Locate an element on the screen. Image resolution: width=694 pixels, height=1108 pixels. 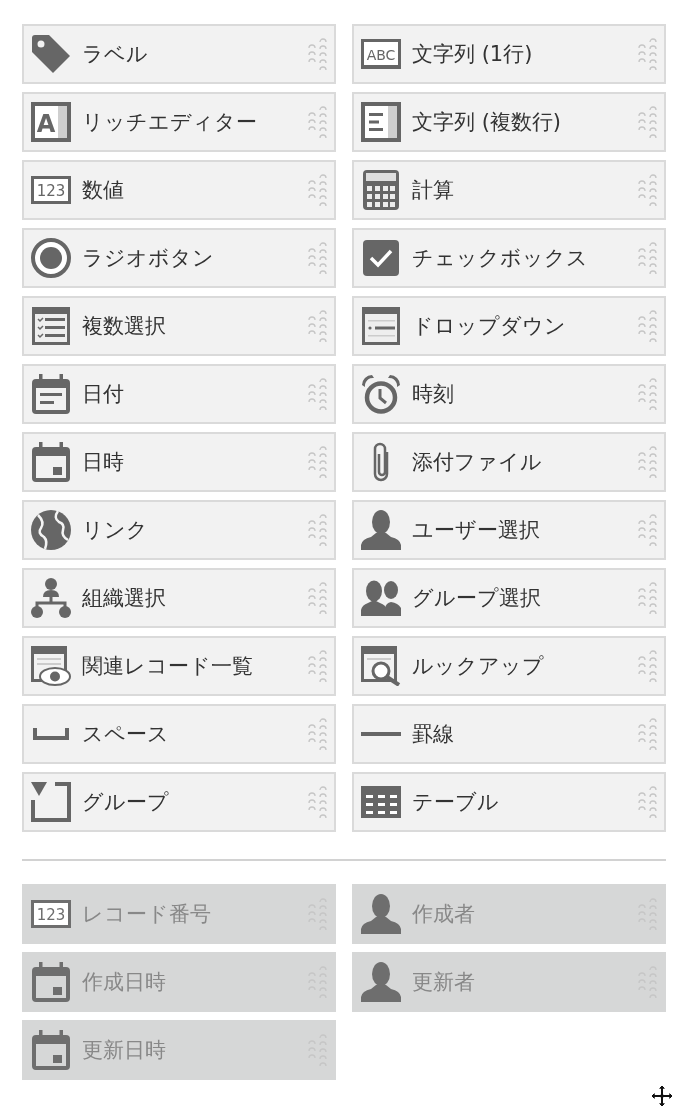
field-tile: 日時 is located at coordinates (179, 462).